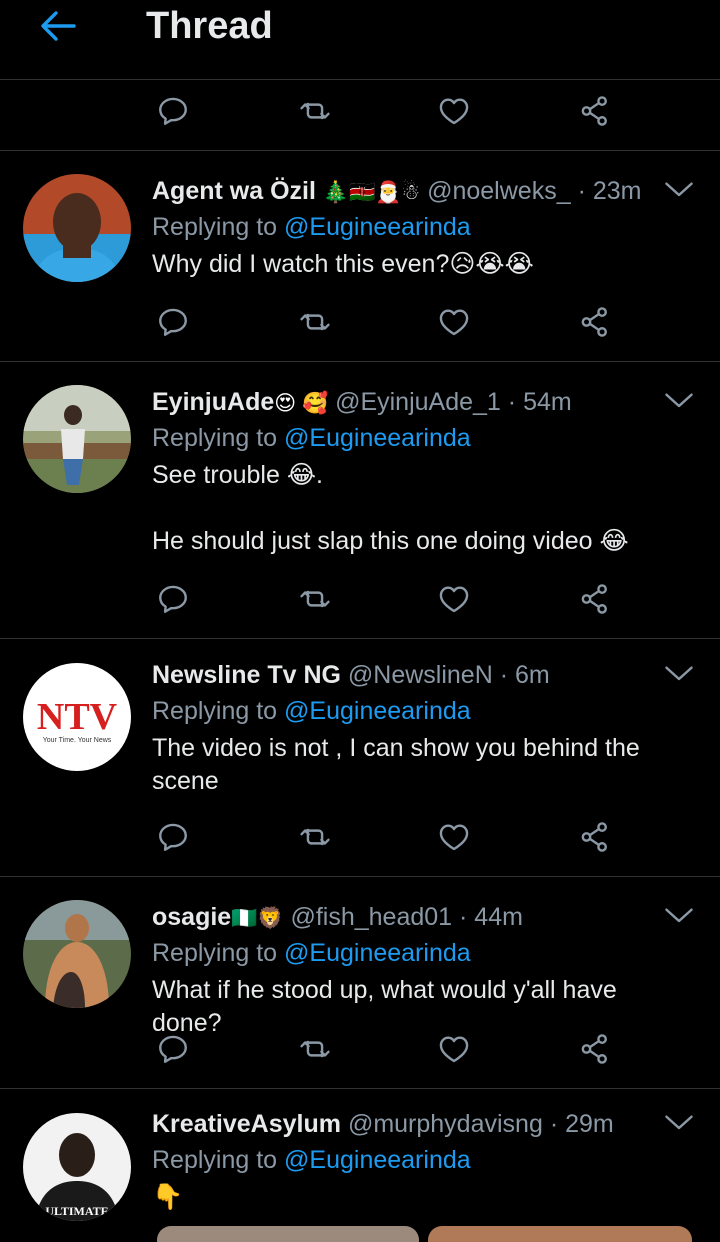 The height and width of the screenshot is (1242, 720). I want to click on tweet-line: See trouble 😂., so click(237, 475).